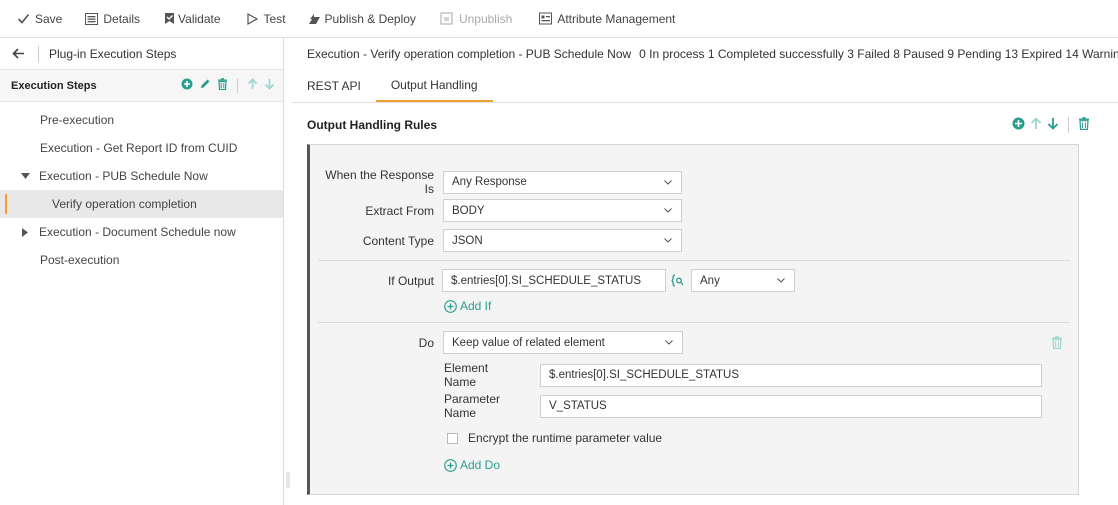 The height and width of the screenshot is (505, 1118). Describe the element at coordinates (489, 182) in the screenshot. I see `select-value: Any Response` at that location.